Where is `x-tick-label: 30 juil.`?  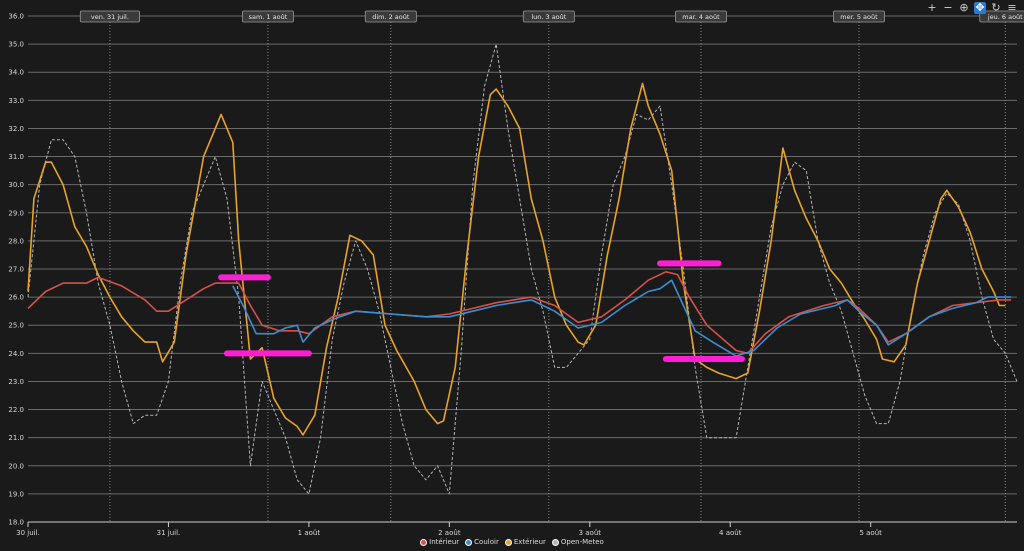
x-tick-label: 30 juil. is located at coordinates (28, 533).